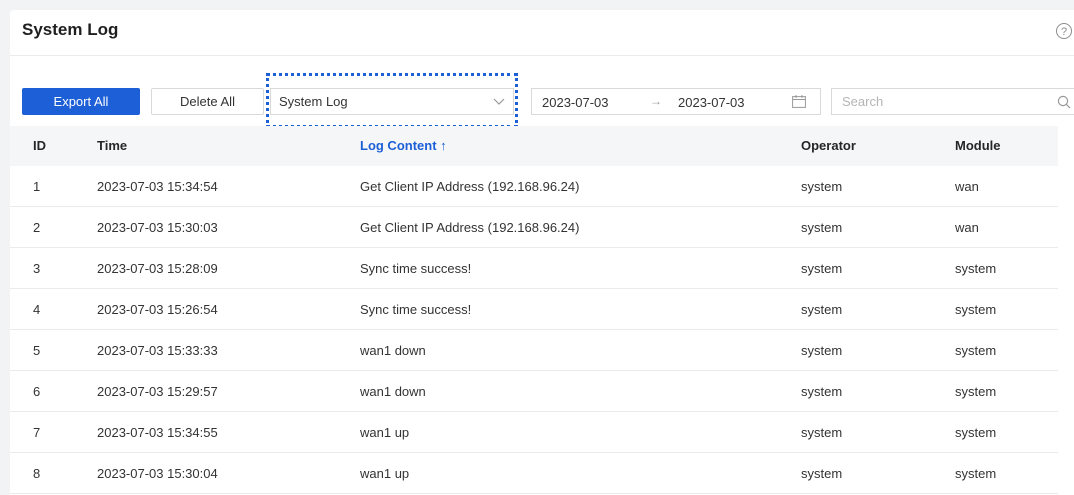 The width and height of the screenshot is (1074, 495). I want to click on cell-id: 2, so click(37, 227).